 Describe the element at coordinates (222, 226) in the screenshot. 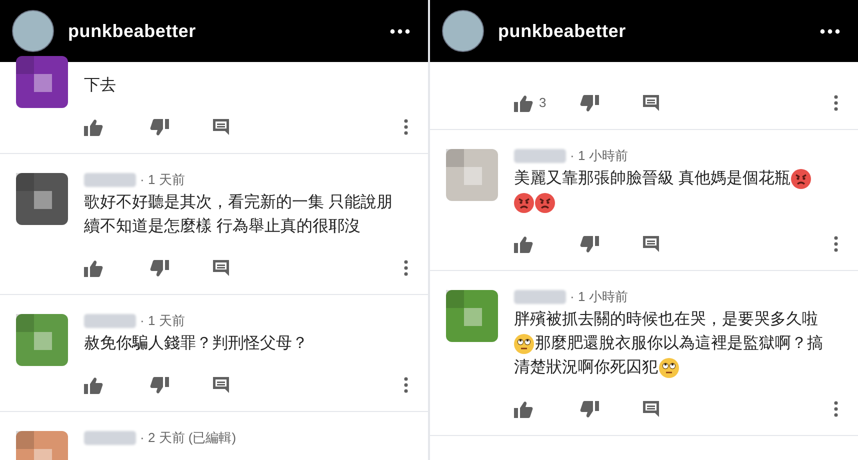

I see `comment-text: 續不知道是怎麼樣 行為舉止真的很耶沒` at that location.